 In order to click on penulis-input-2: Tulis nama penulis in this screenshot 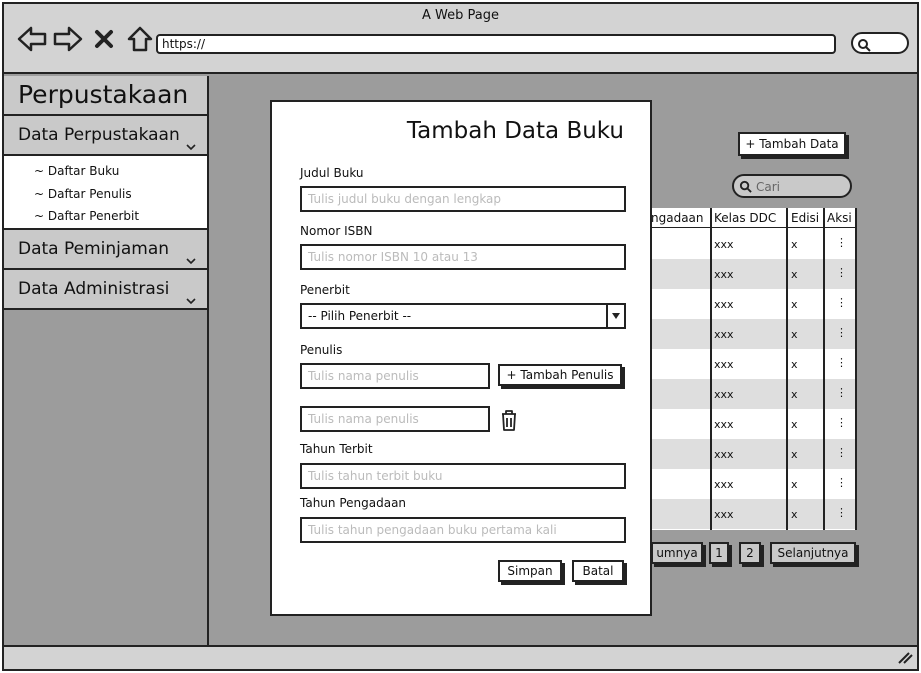, I will do `click(395, 419)`.